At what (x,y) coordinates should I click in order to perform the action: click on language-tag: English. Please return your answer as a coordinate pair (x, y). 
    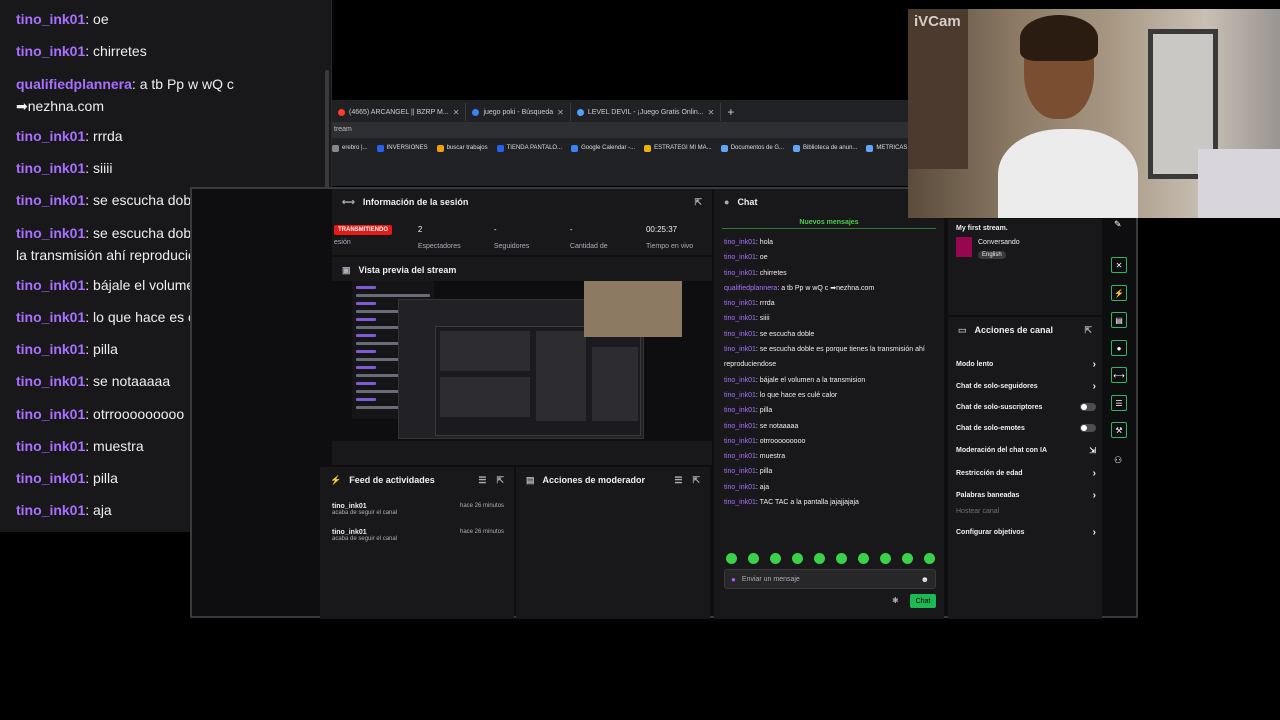
    Looking at the image, I should click on (992, 255).